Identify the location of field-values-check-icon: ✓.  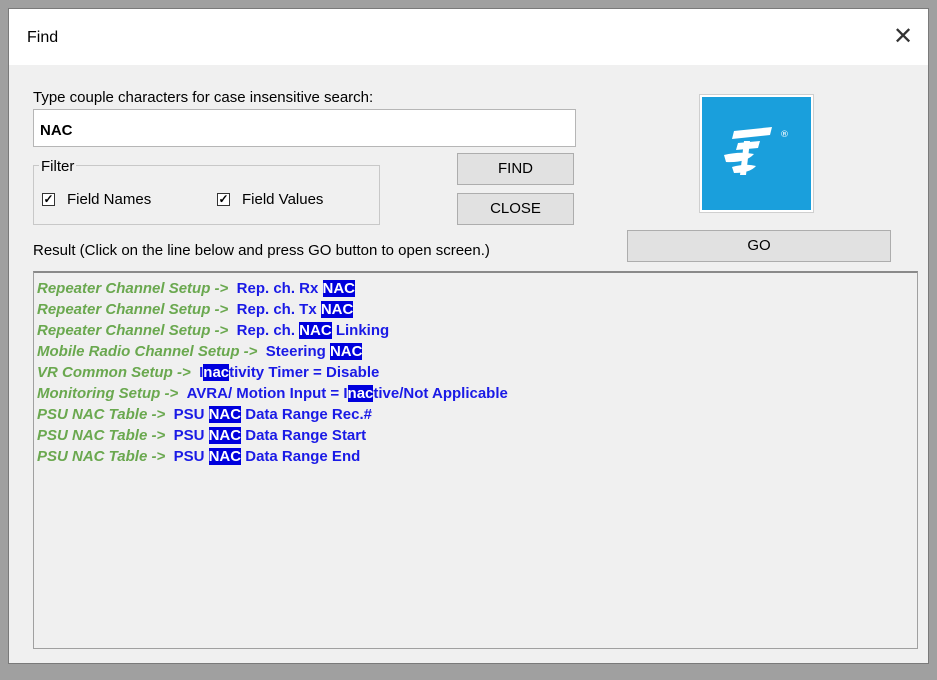
(223, 199).